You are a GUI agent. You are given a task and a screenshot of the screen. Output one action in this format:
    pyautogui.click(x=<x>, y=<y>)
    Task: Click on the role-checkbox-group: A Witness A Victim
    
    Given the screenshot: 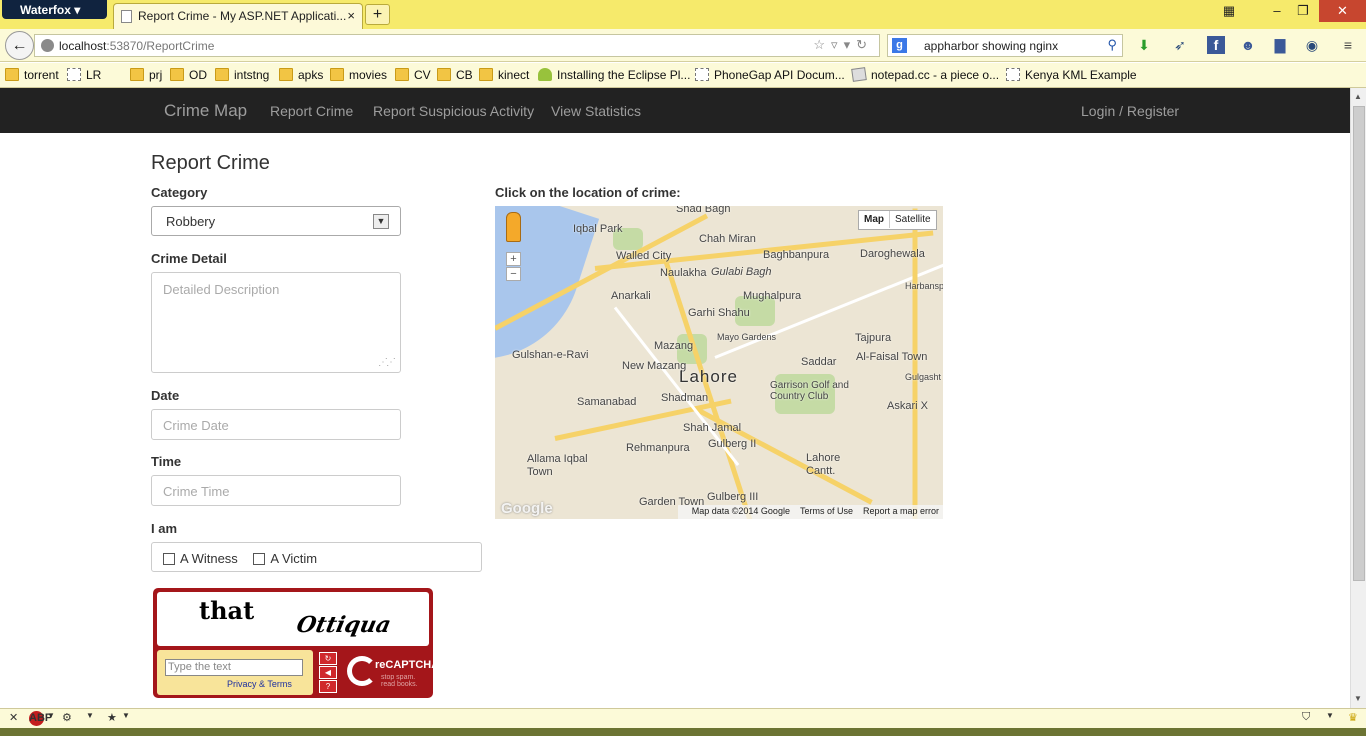 What is the action you would take?
    pyautogui.click(x=316, y=557)
    